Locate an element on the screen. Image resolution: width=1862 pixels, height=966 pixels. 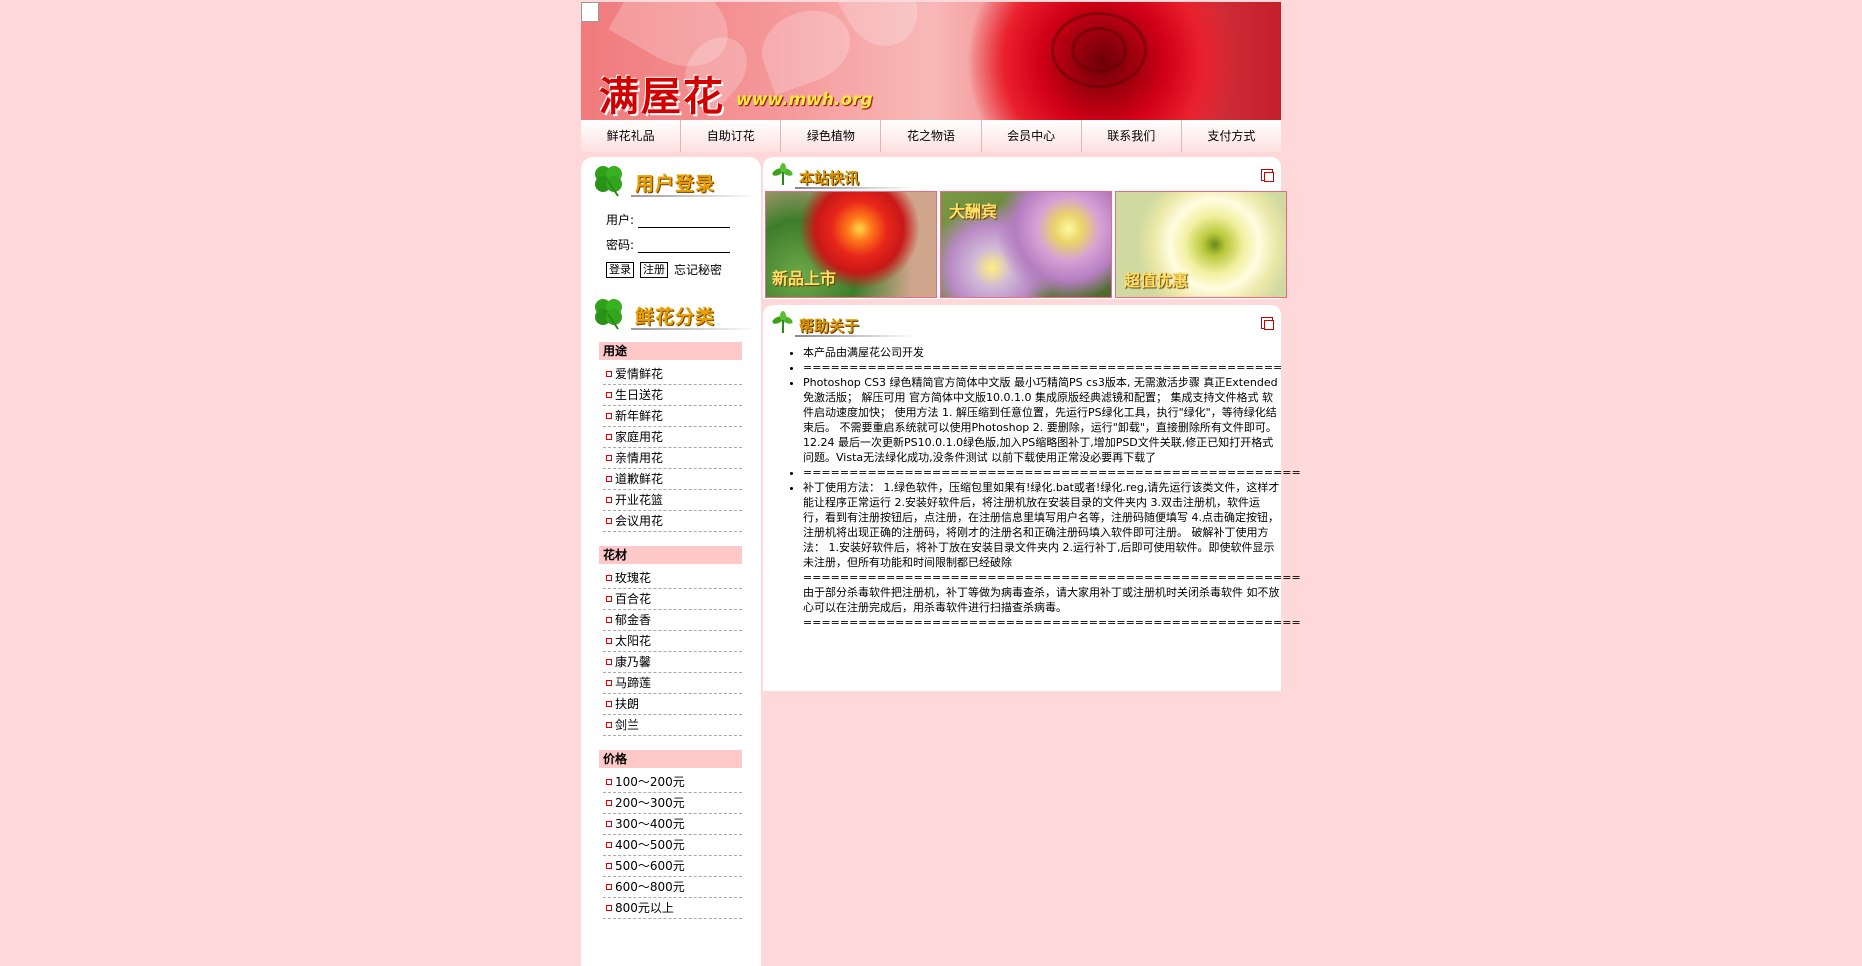
password-input is located at coordinates (684, 244).